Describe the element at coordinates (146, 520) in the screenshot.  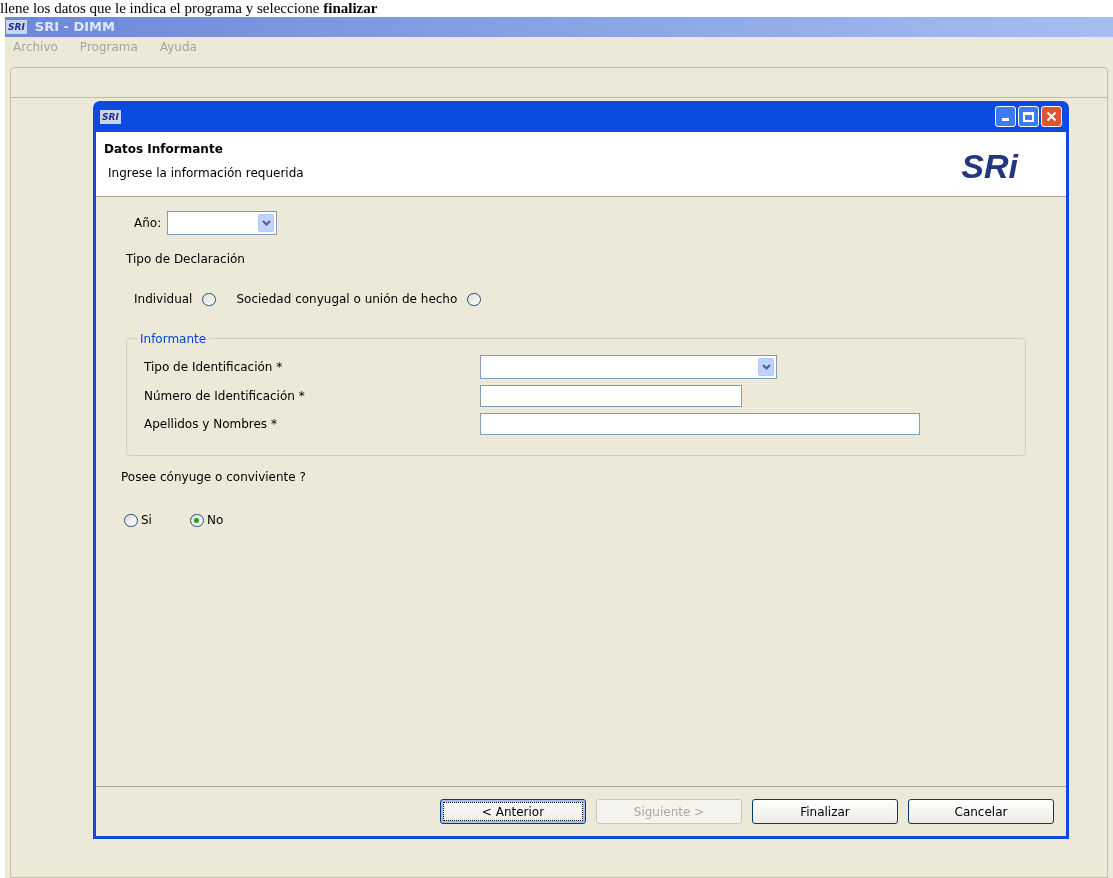
I see `radio-label: Si` at that location.